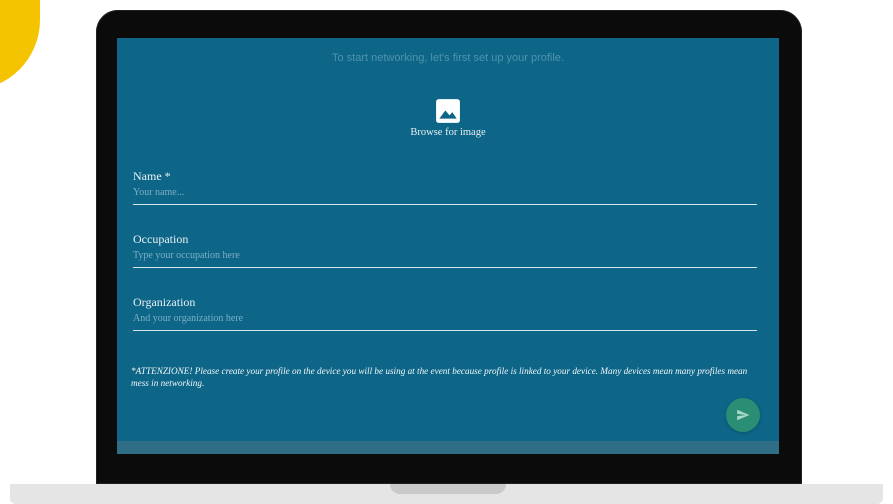  I want to click on name-label: Name *, so click(152, 176).